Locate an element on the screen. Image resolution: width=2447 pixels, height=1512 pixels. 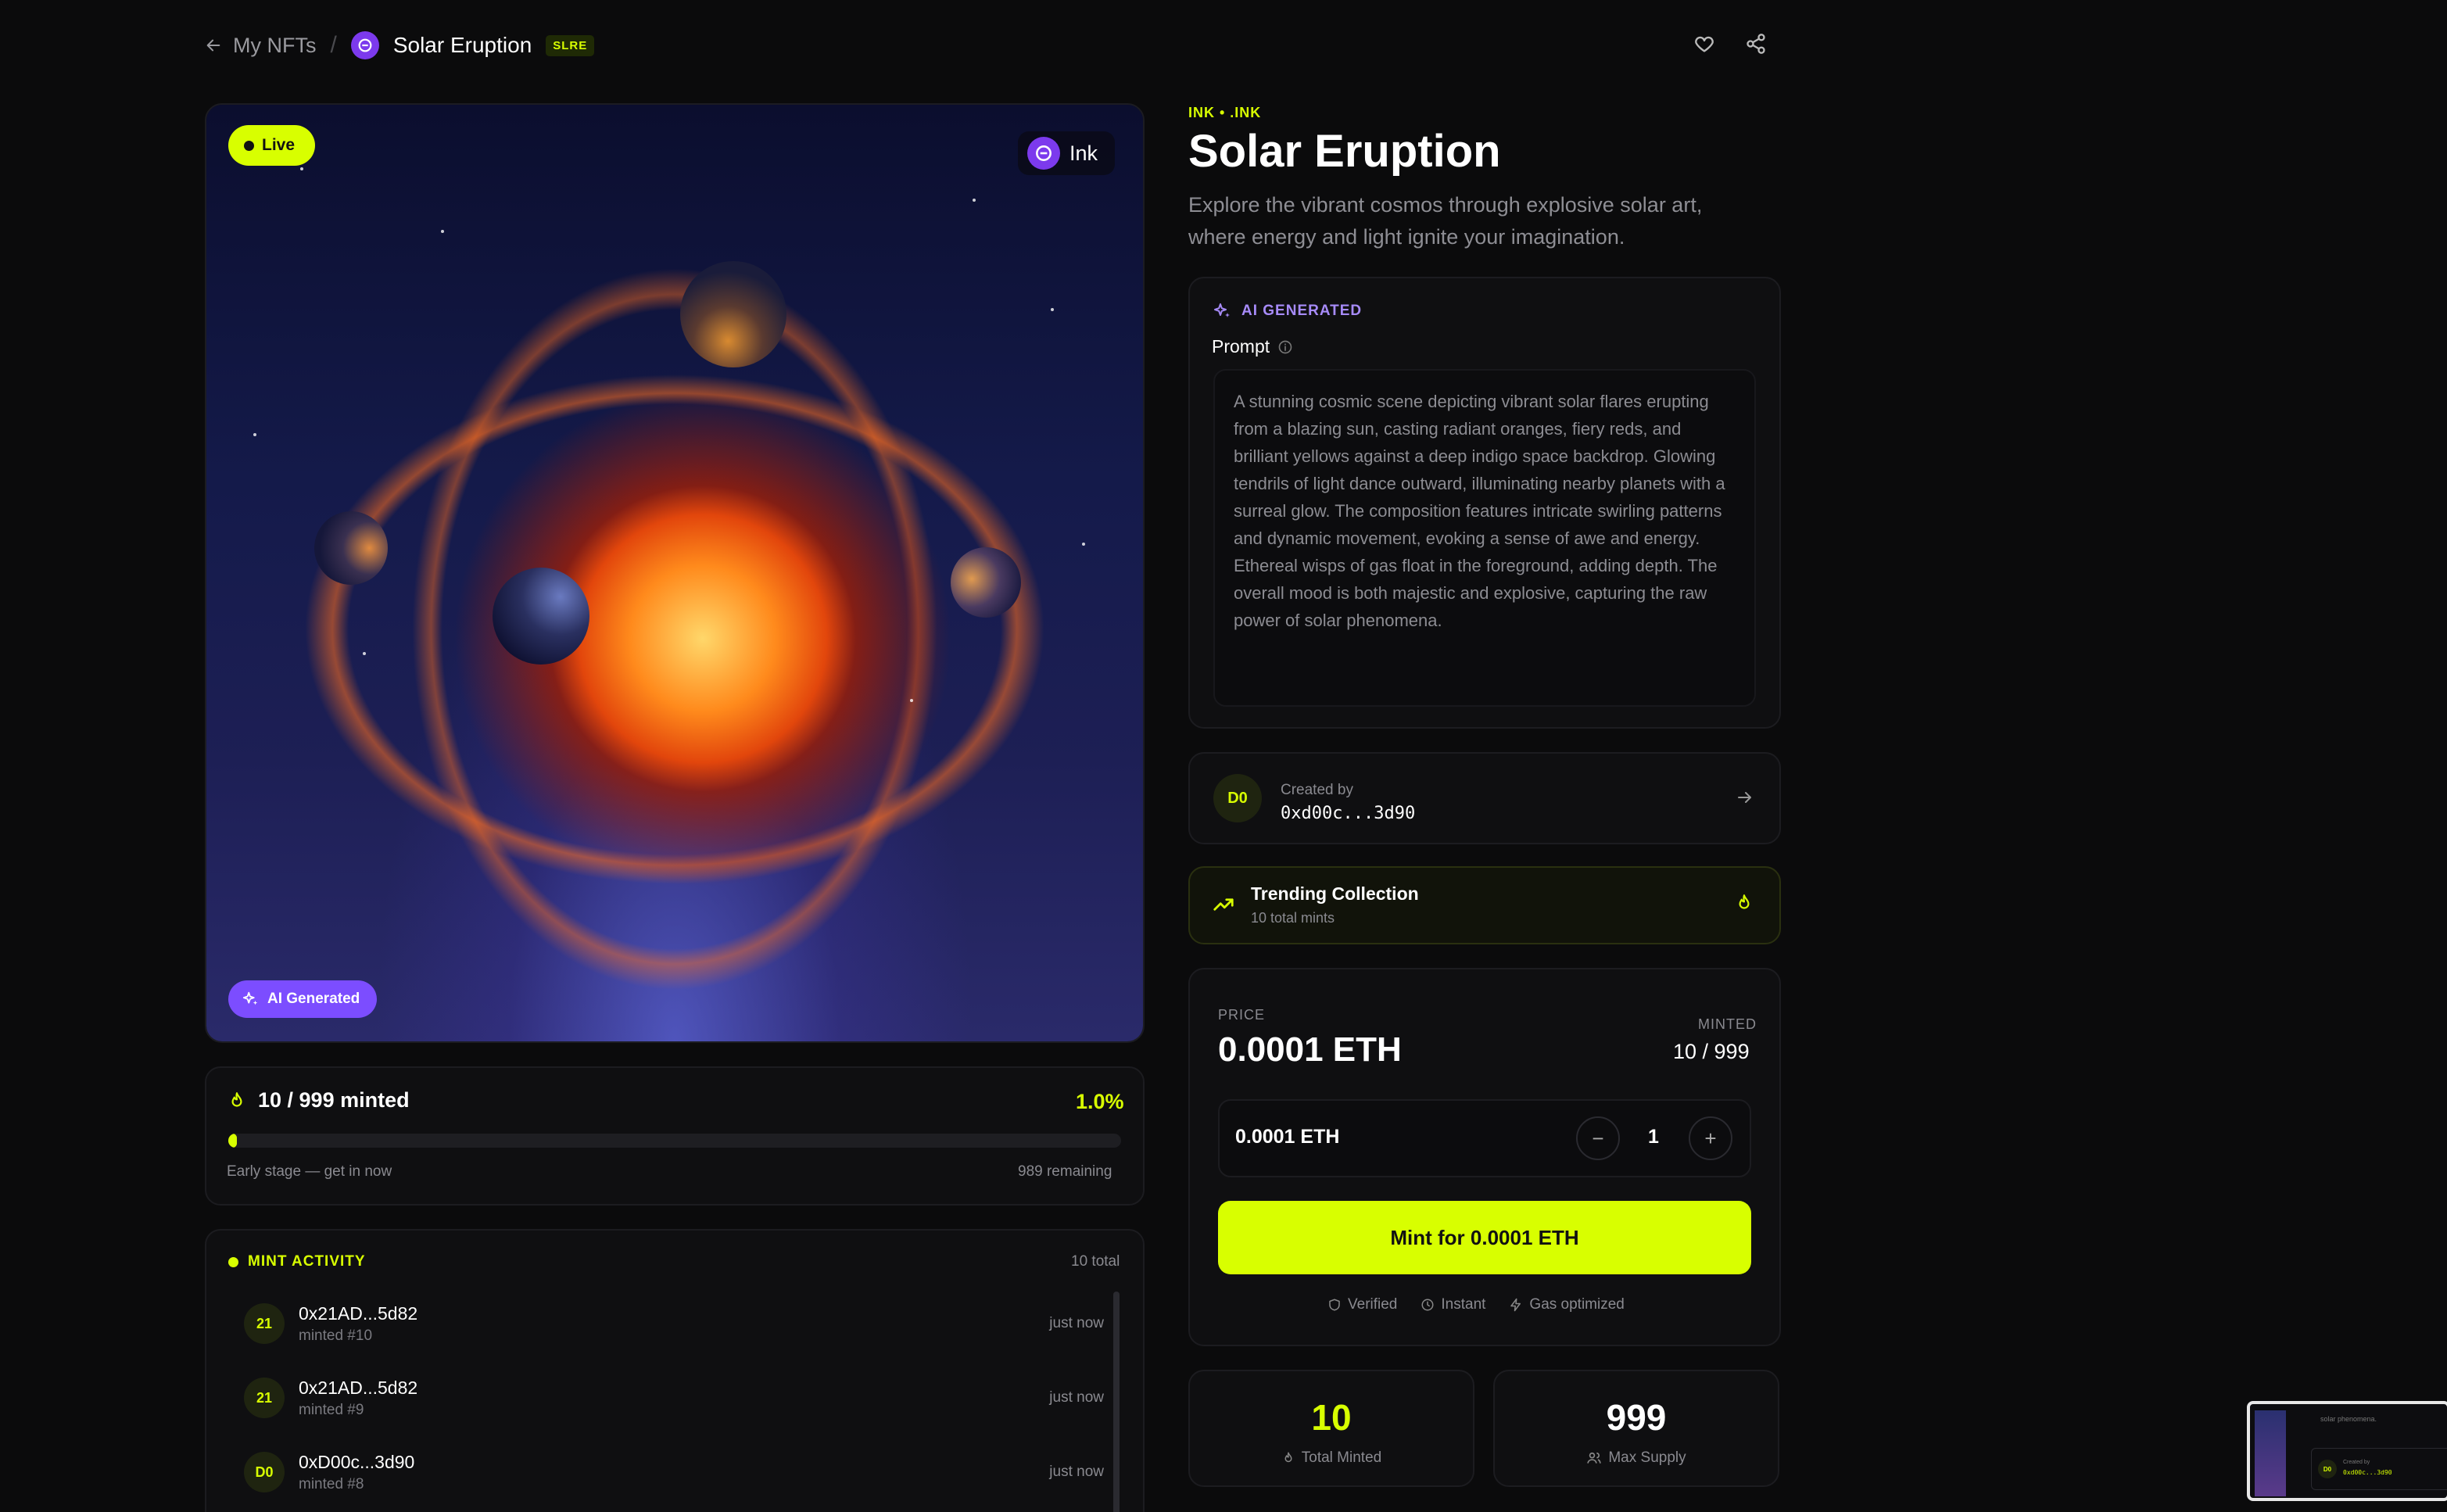
quantity-total-price: 0.0001 ETH is located at coordinates (1288, 1137).